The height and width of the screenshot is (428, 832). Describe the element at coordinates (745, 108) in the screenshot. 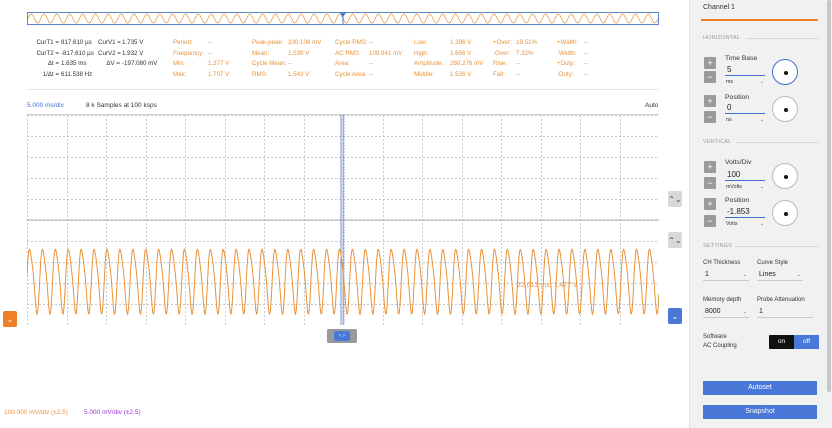

I see `h-position-input: 0` at that location.